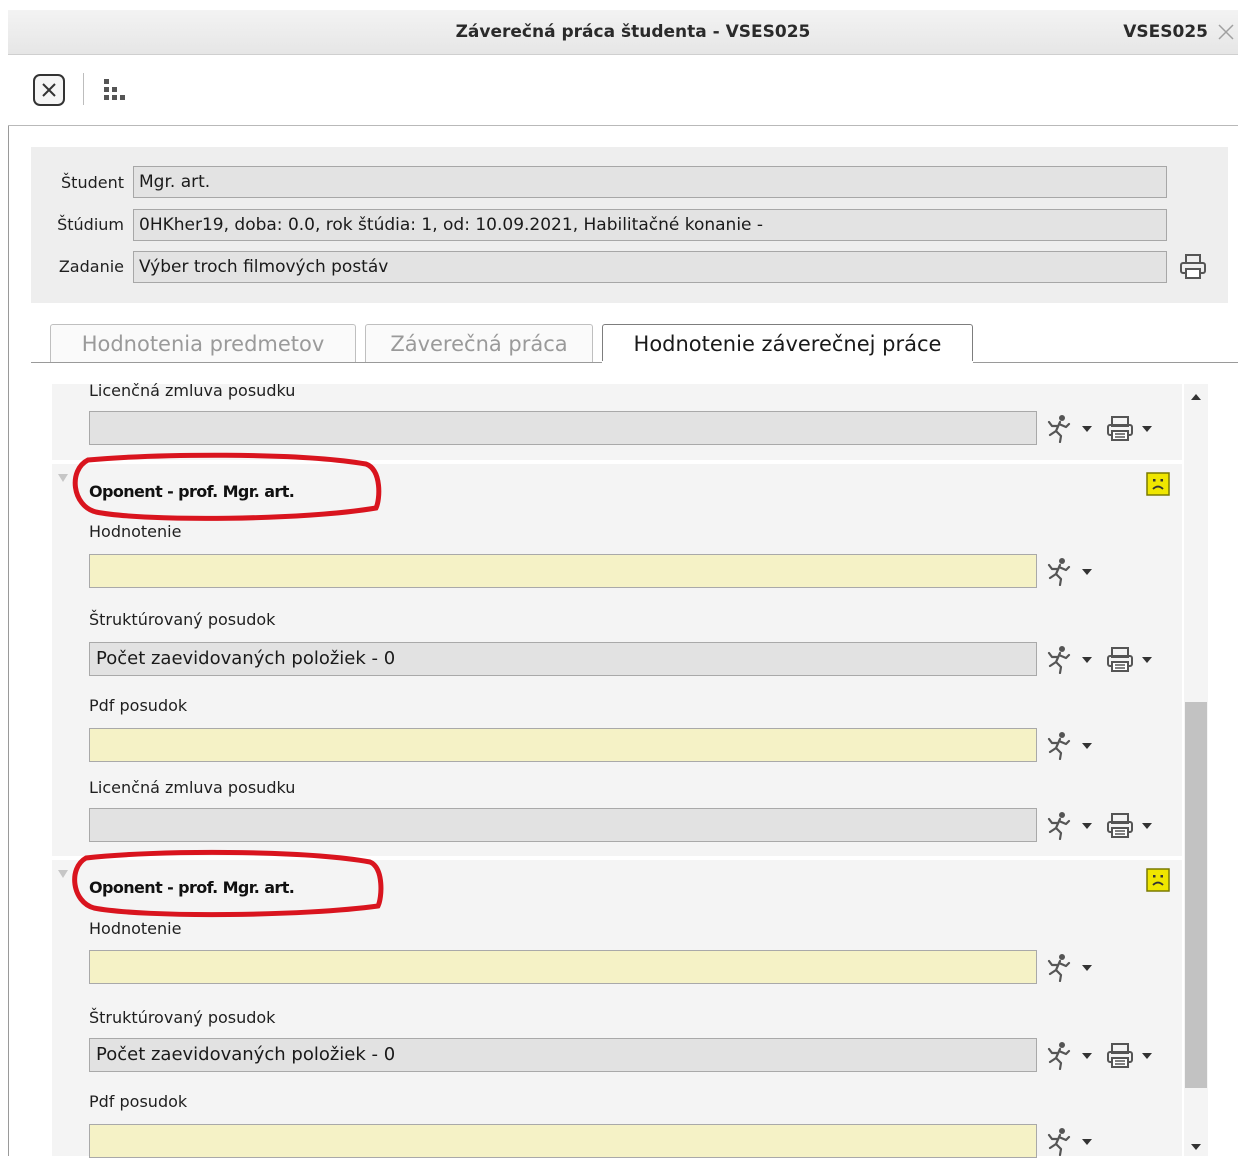  Describe the element at coordinates (90, 224) in the screenshot. I see `study-label: Štúdium` at that location.